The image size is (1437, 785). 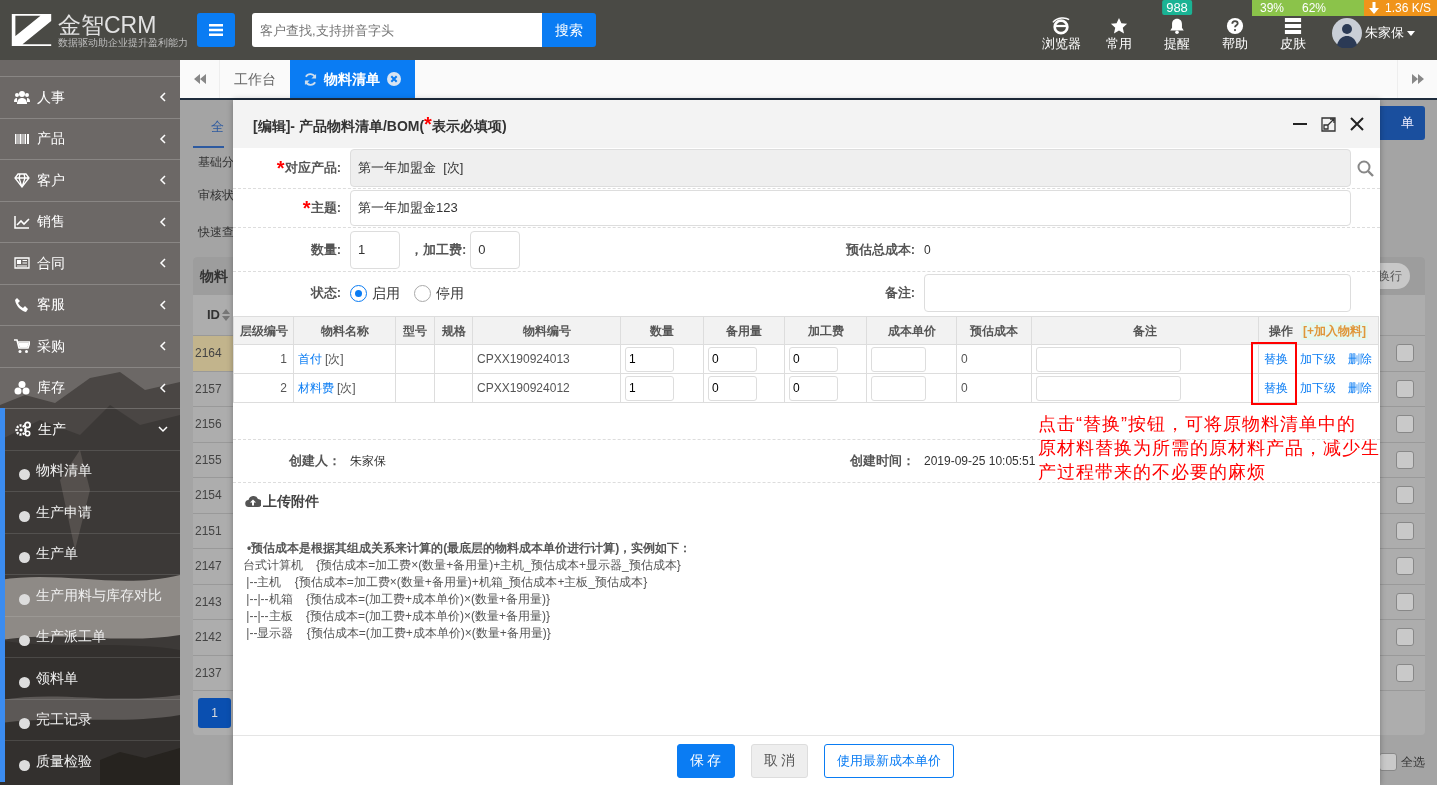 What do you see at coordinates (994, 388) in the screenshot?
I see `table-cell: 0` at bounding box center [994, 388].